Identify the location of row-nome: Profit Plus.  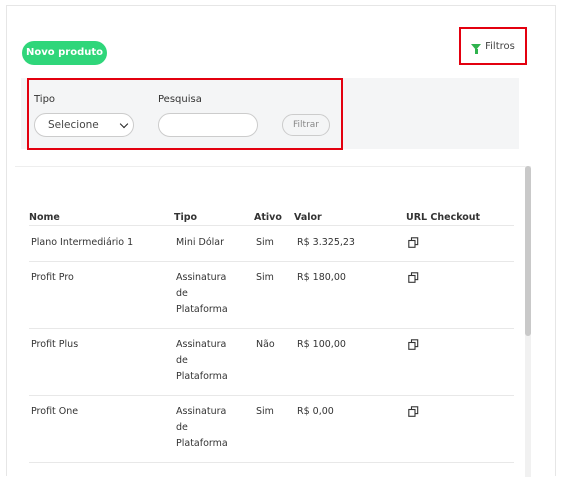
(55, 344).